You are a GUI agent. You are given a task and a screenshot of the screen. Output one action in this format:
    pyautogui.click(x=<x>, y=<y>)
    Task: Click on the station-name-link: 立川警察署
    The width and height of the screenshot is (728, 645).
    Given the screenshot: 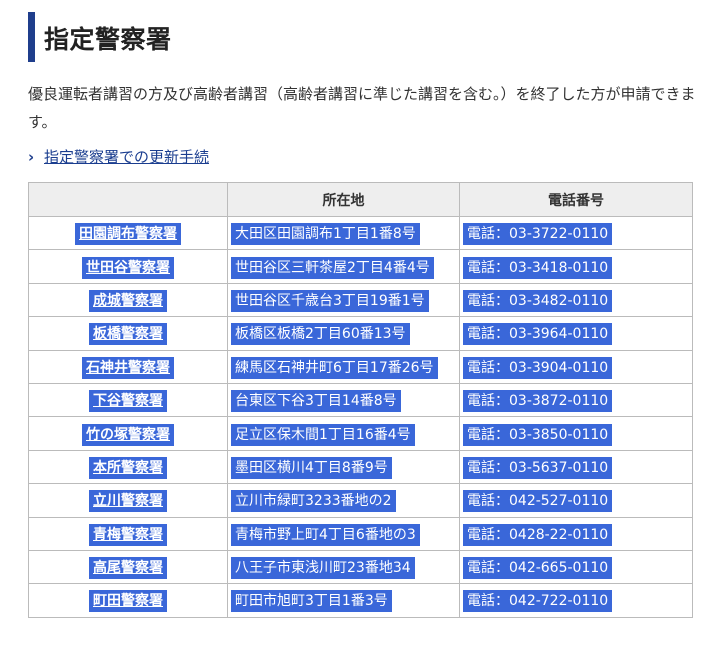 What is the action you would take?
    pyautogui.click(x=128, y=501)
    